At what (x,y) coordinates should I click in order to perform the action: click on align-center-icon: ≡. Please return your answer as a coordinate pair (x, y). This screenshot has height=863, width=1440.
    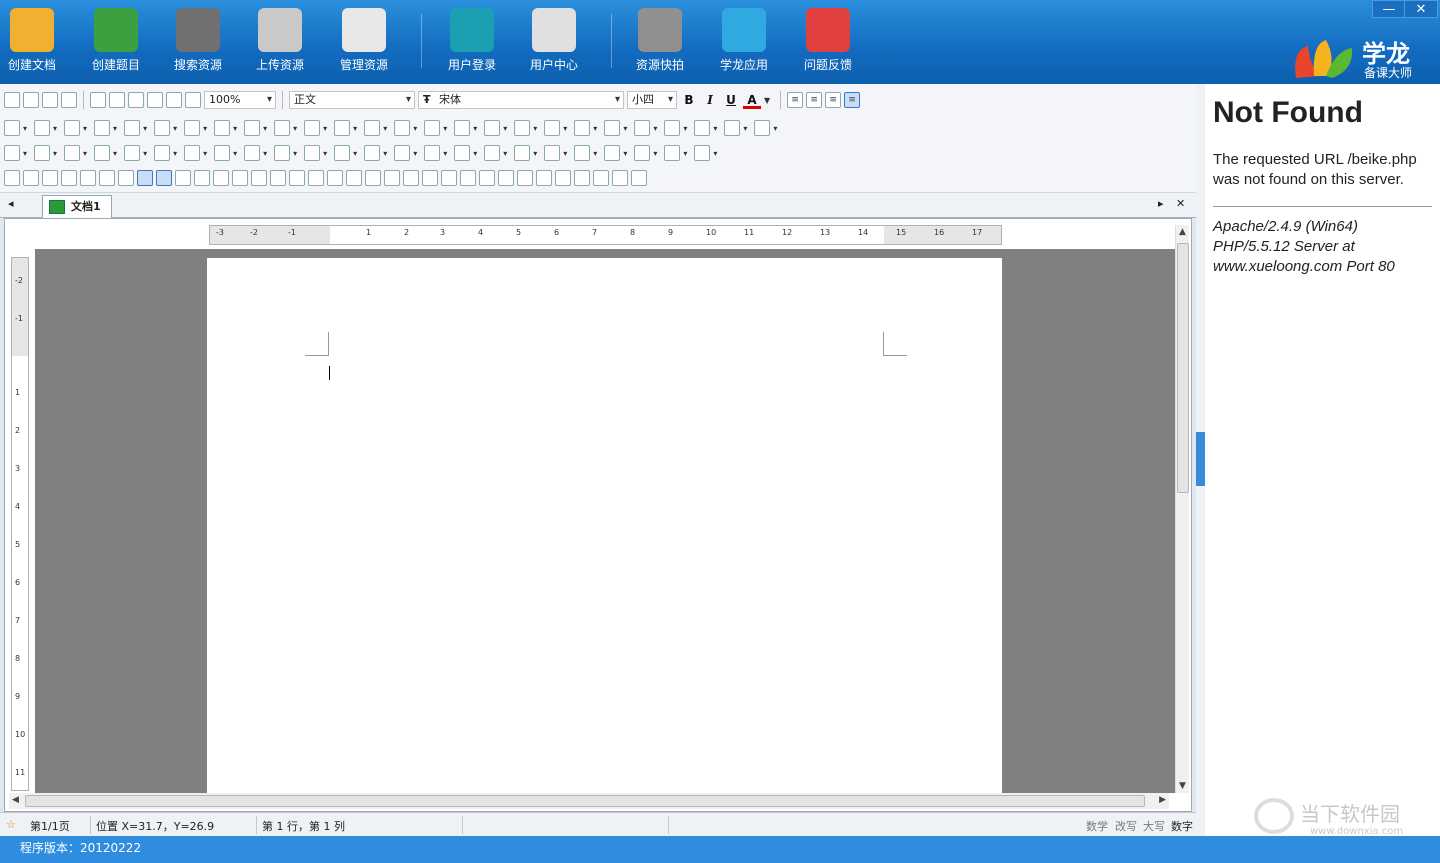
    Looking at the image, I should click on (814, 100).